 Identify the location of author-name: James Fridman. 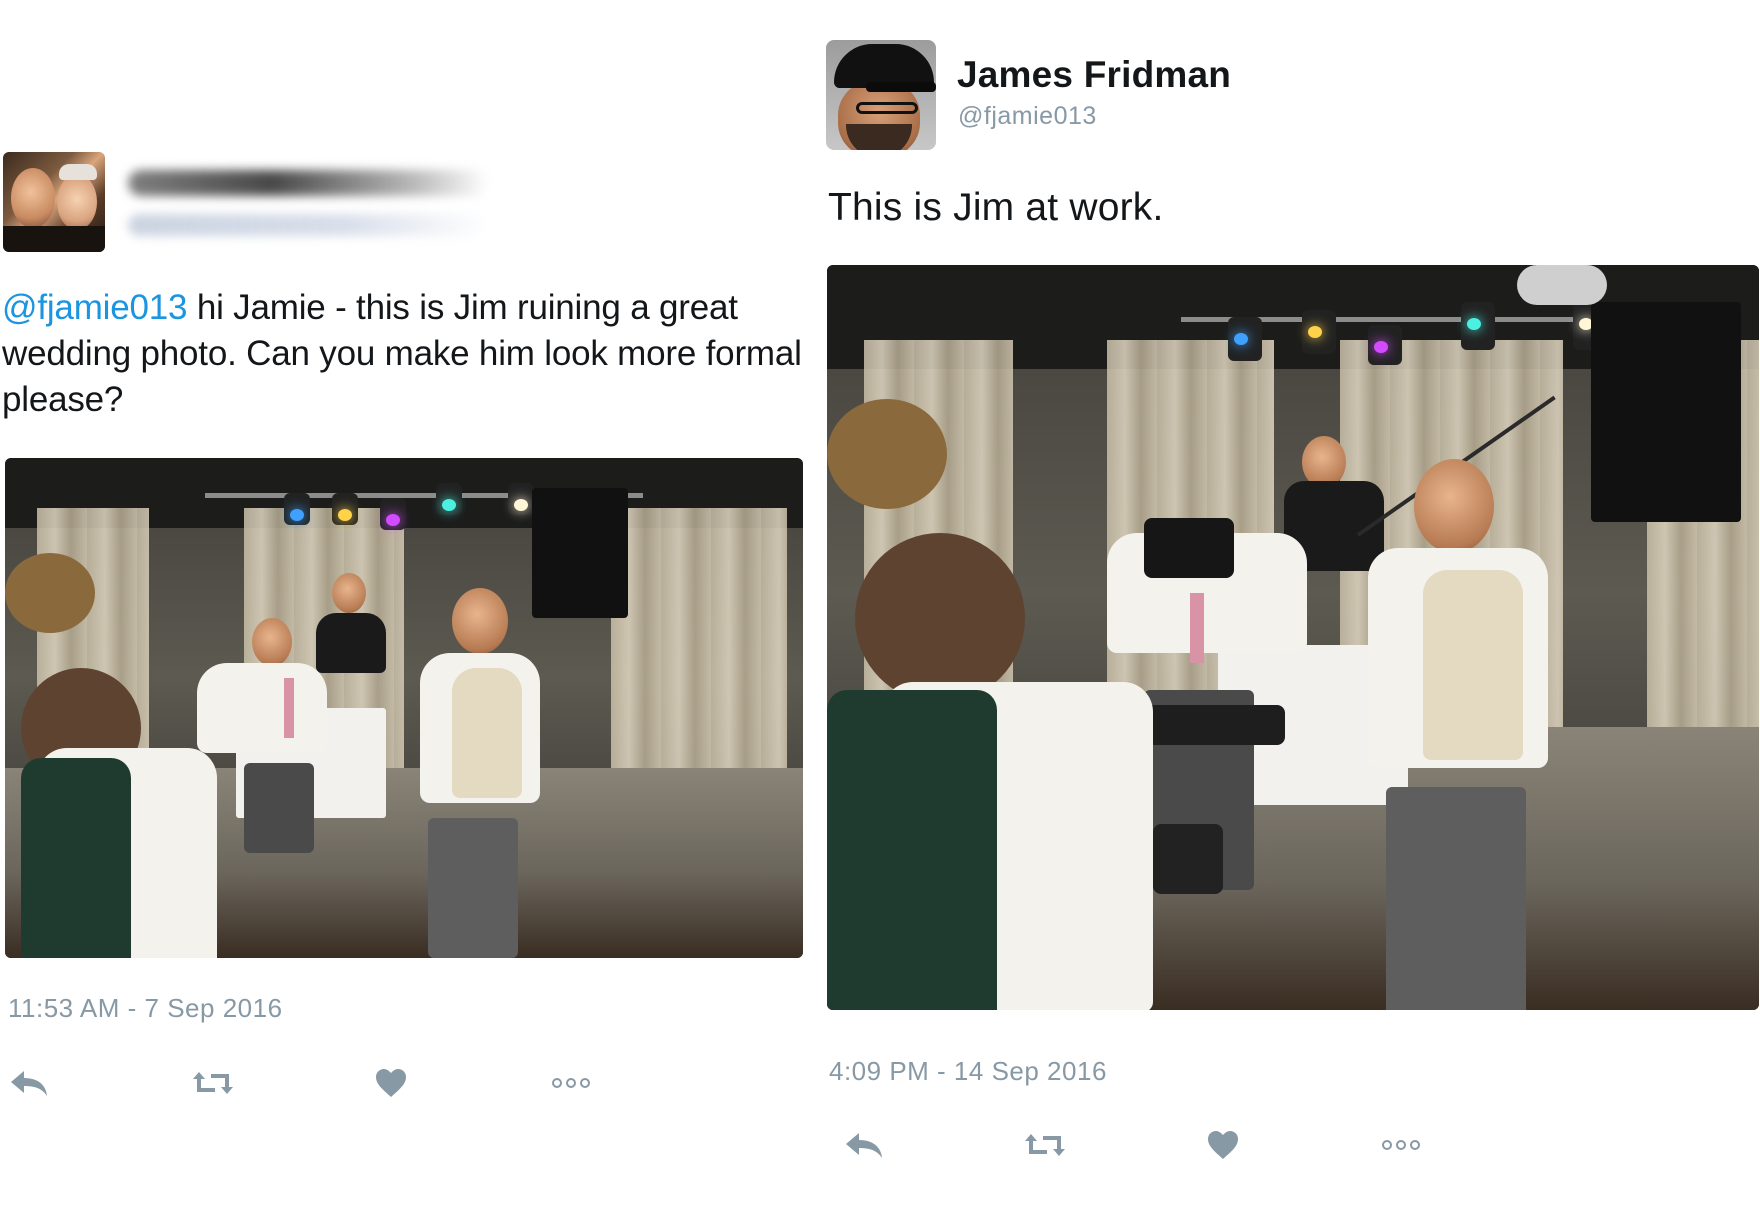
(1094, 75).